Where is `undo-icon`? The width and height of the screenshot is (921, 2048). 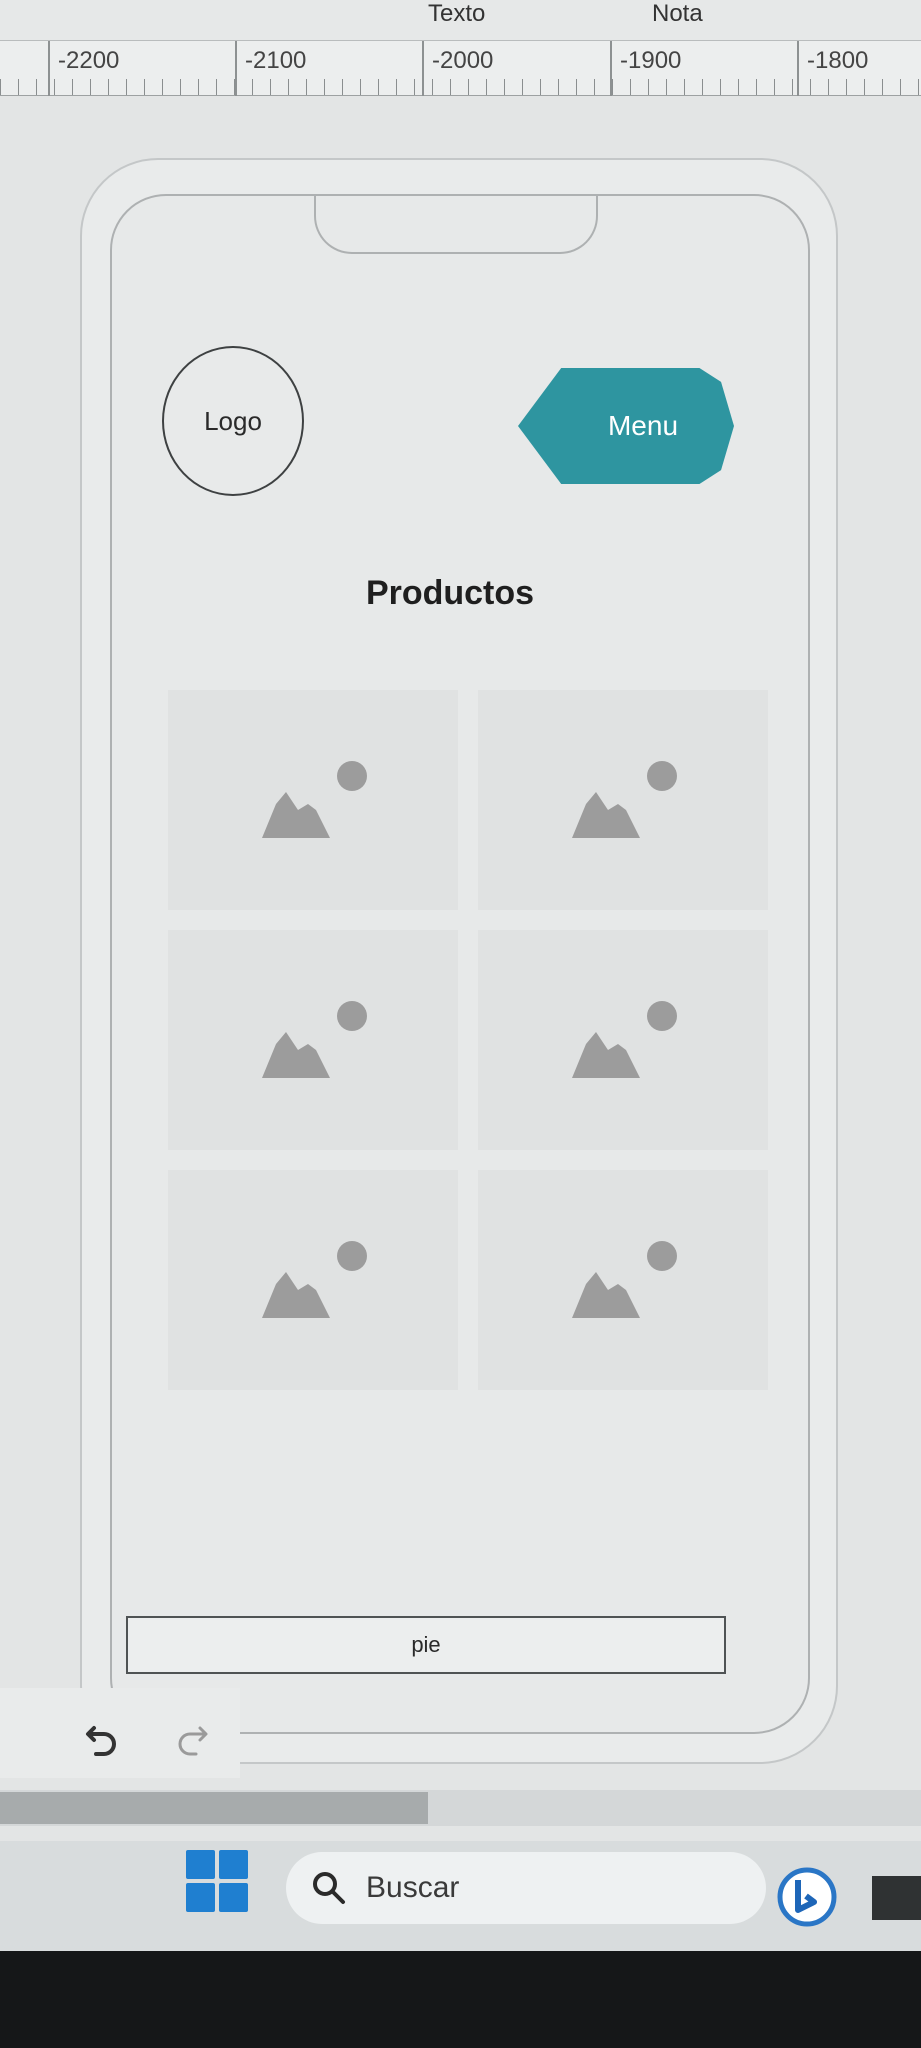 undo-icon is located at coordinates (101, 1741).